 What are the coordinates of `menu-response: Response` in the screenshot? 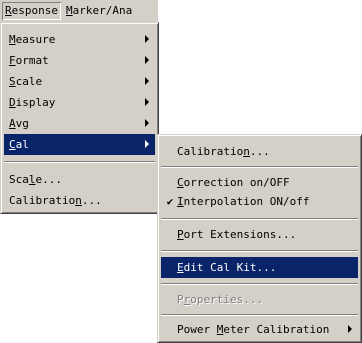 It's located at (31, 11).